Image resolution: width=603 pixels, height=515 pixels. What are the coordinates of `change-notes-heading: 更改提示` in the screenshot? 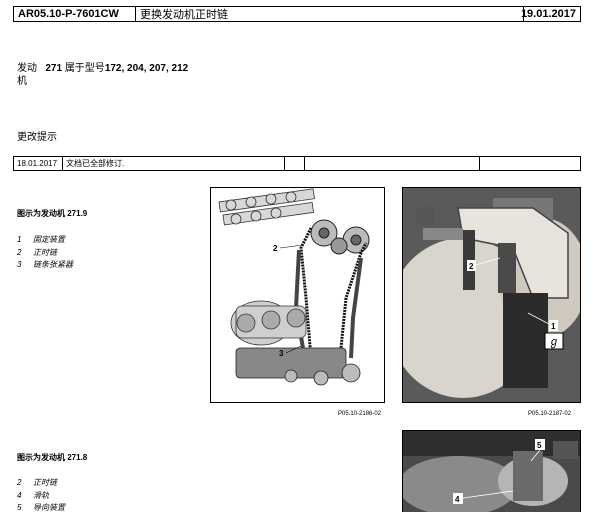 It's located at (37, 137).